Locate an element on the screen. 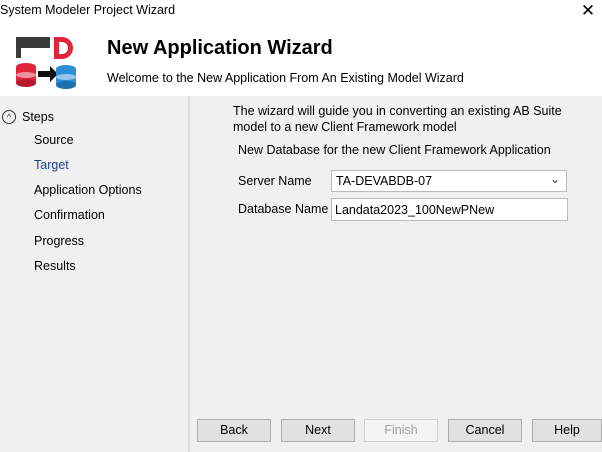 The height and width of the screenshot is (452, 602). step-target: Target is located at coordinates (51, 165).